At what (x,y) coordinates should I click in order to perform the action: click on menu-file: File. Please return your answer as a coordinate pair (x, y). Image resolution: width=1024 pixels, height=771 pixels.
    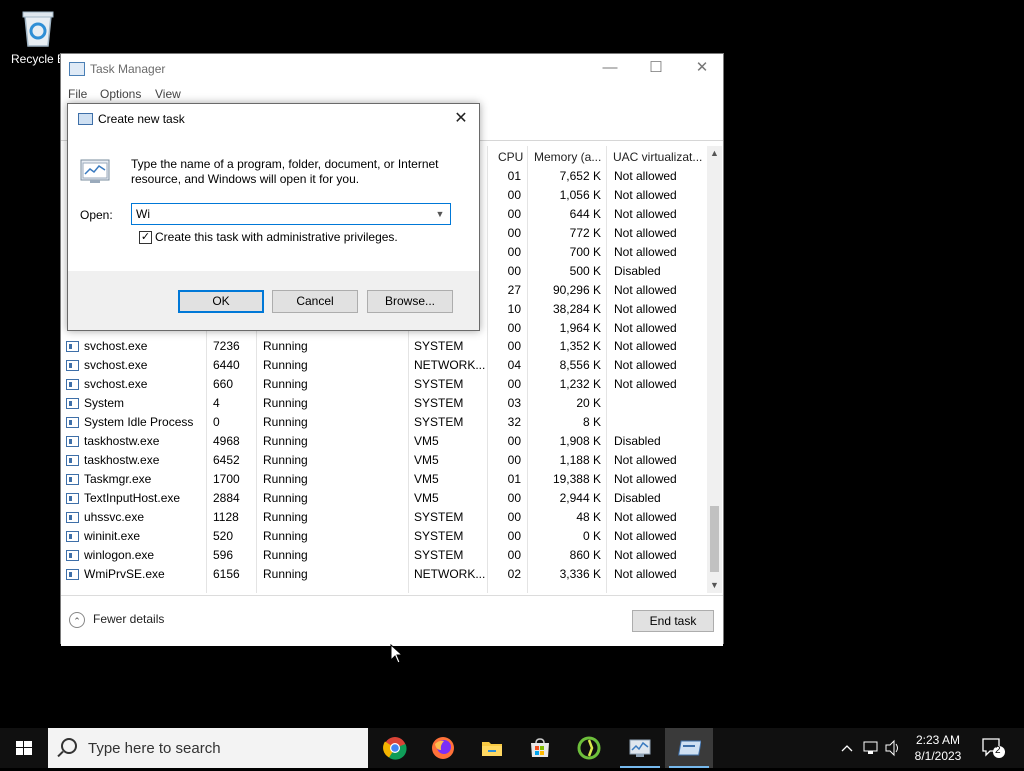
    Looking at the image, I should click on (77, 94).